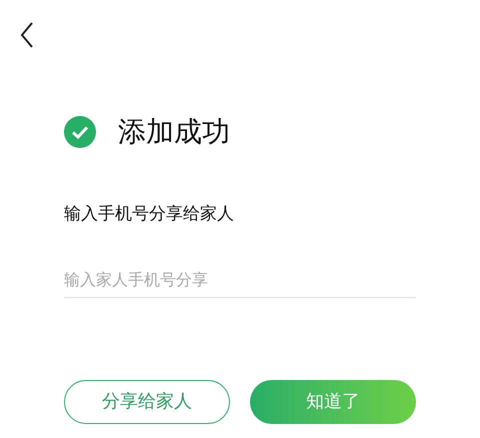 The width and height of the screenshot is (480, 438). I want to click on success-title: 添加成功, so click(174, 132).